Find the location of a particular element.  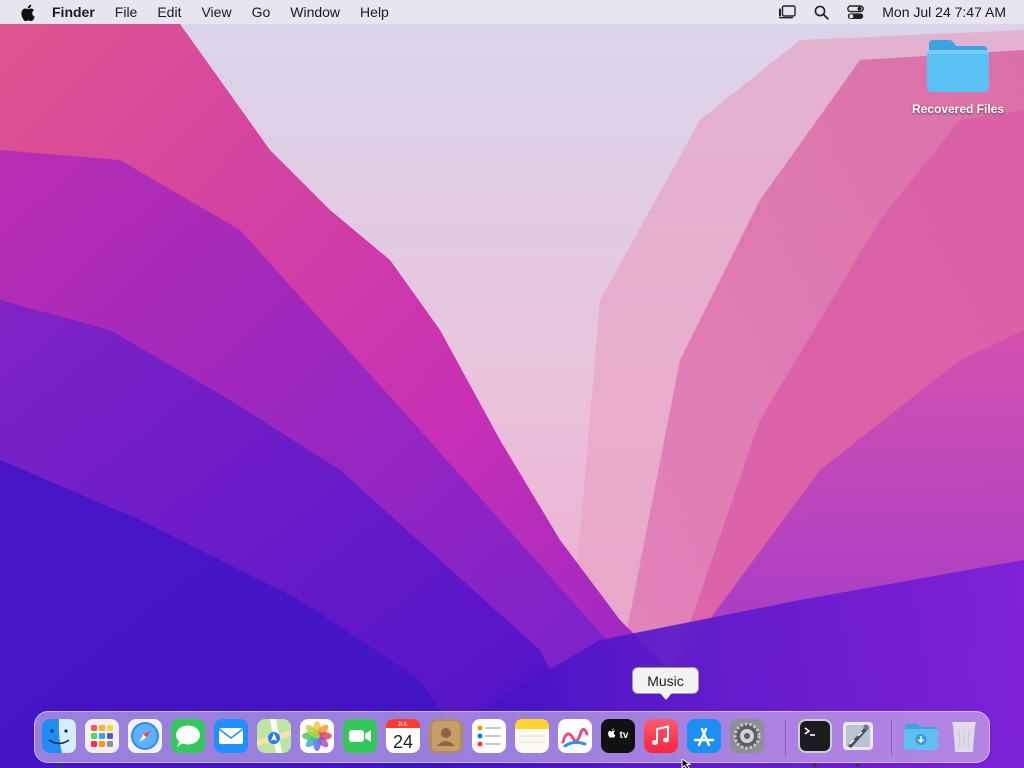

dock-item-trash is located at coordinates (964, 737).